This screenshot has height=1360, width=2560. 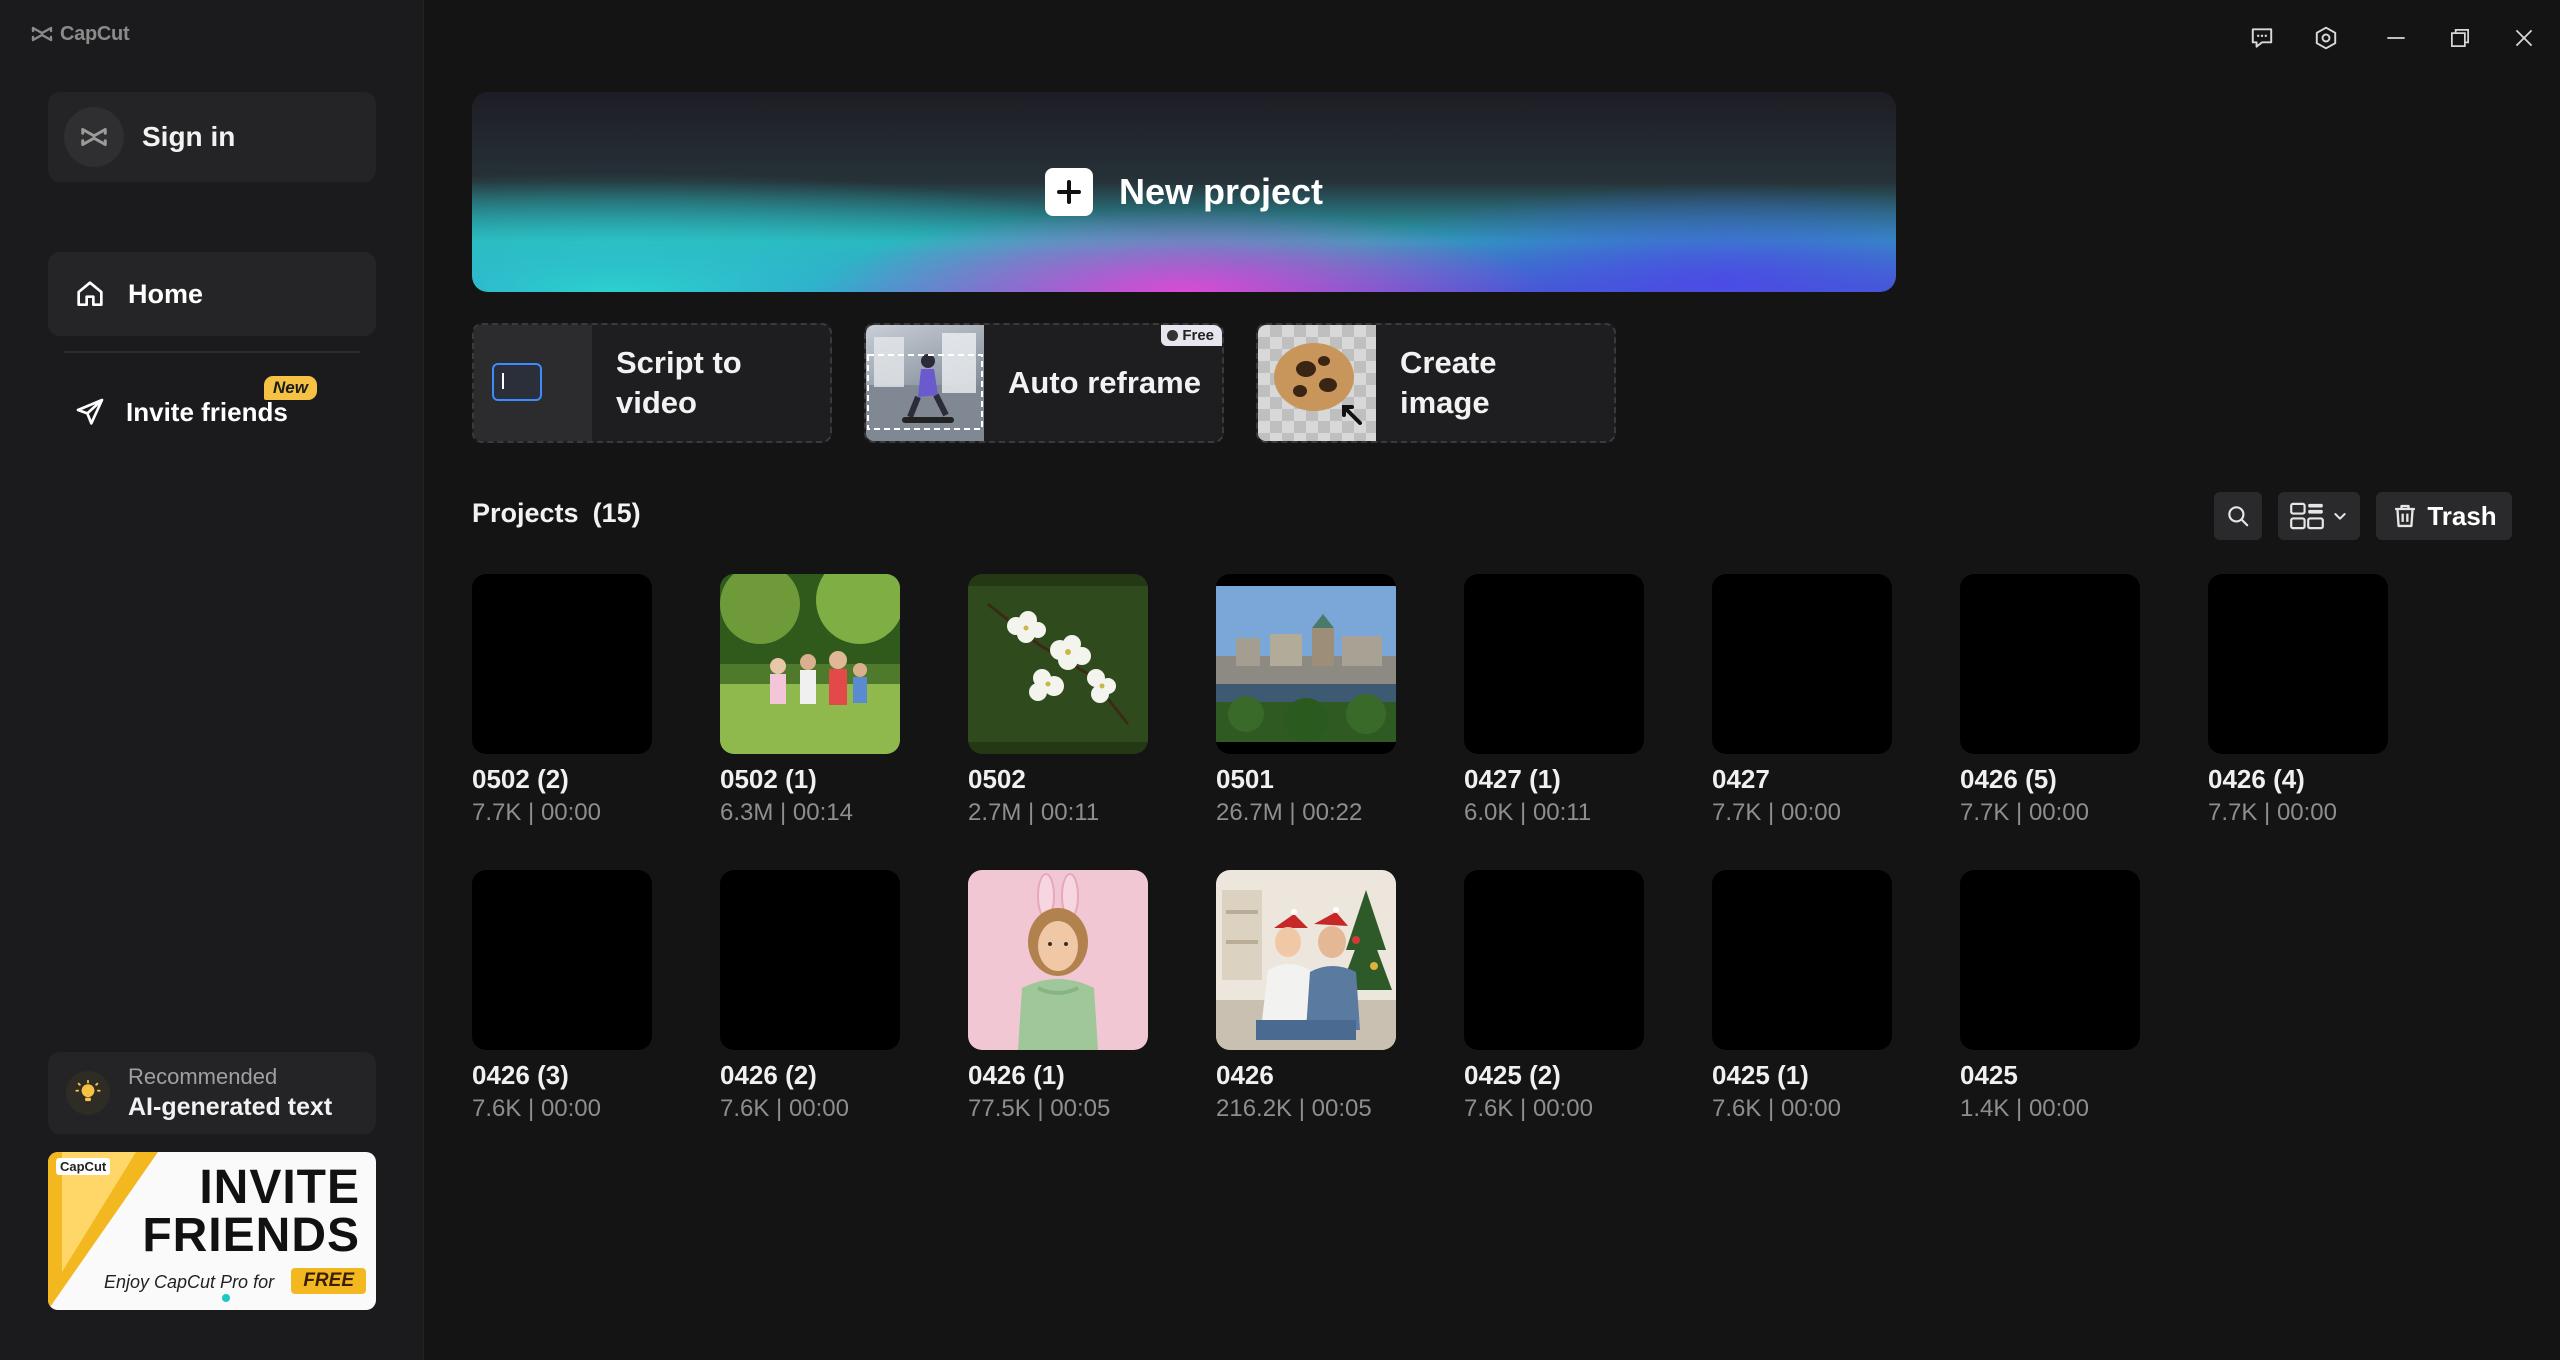 I want to click on close-button, so click(x=2524, y=38).